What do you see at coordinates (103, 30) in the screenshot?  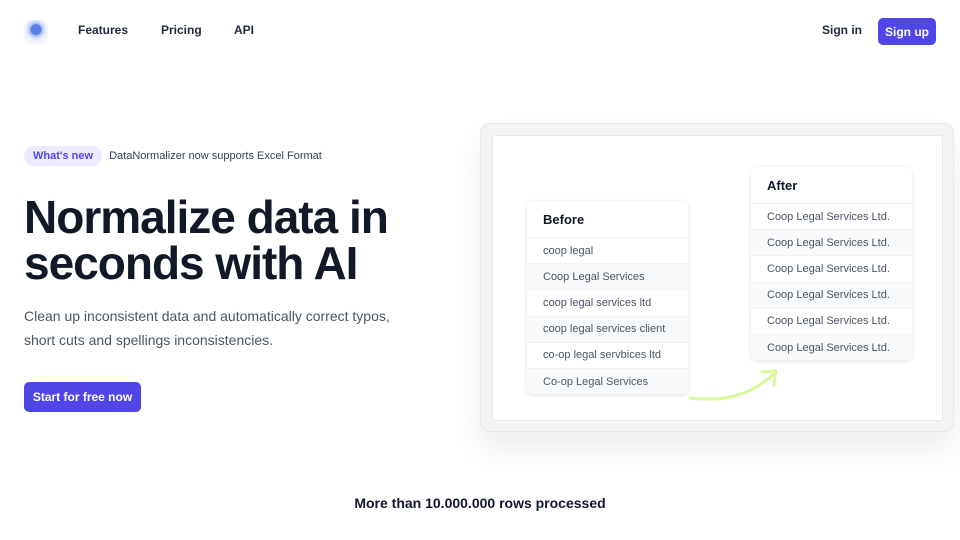 I see `nav-link-features: Features` at bounding box center [103, 30].